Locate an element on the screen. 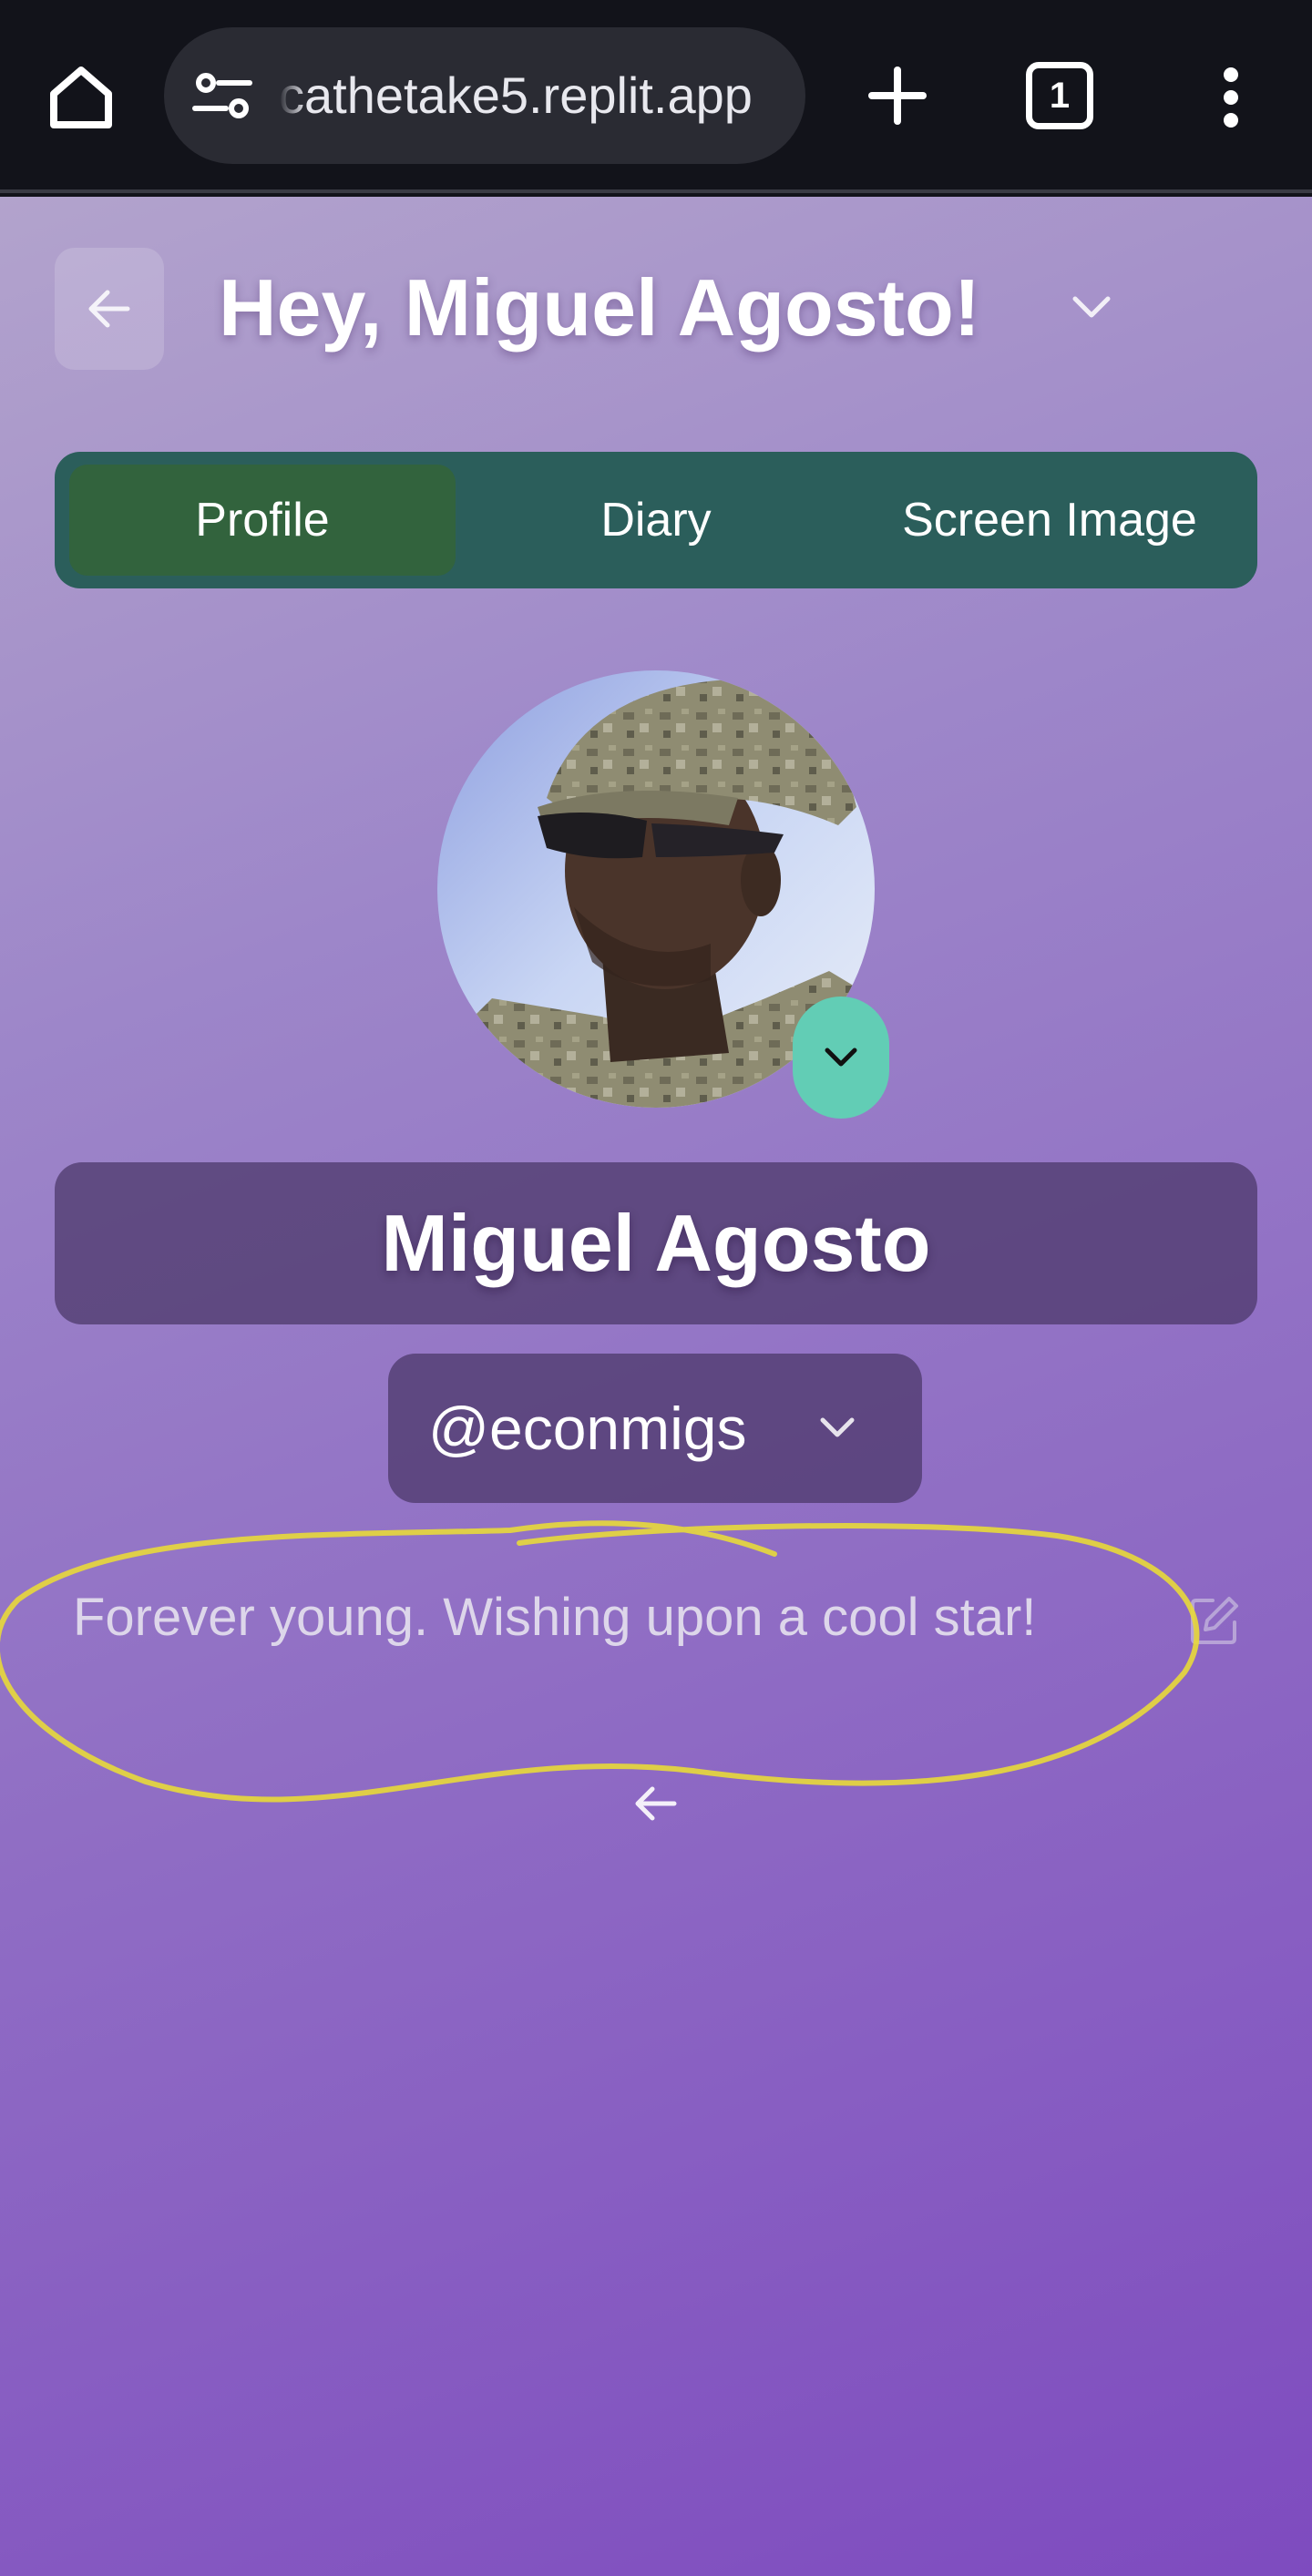  collapse-button is located at coordinates (656, 1803).